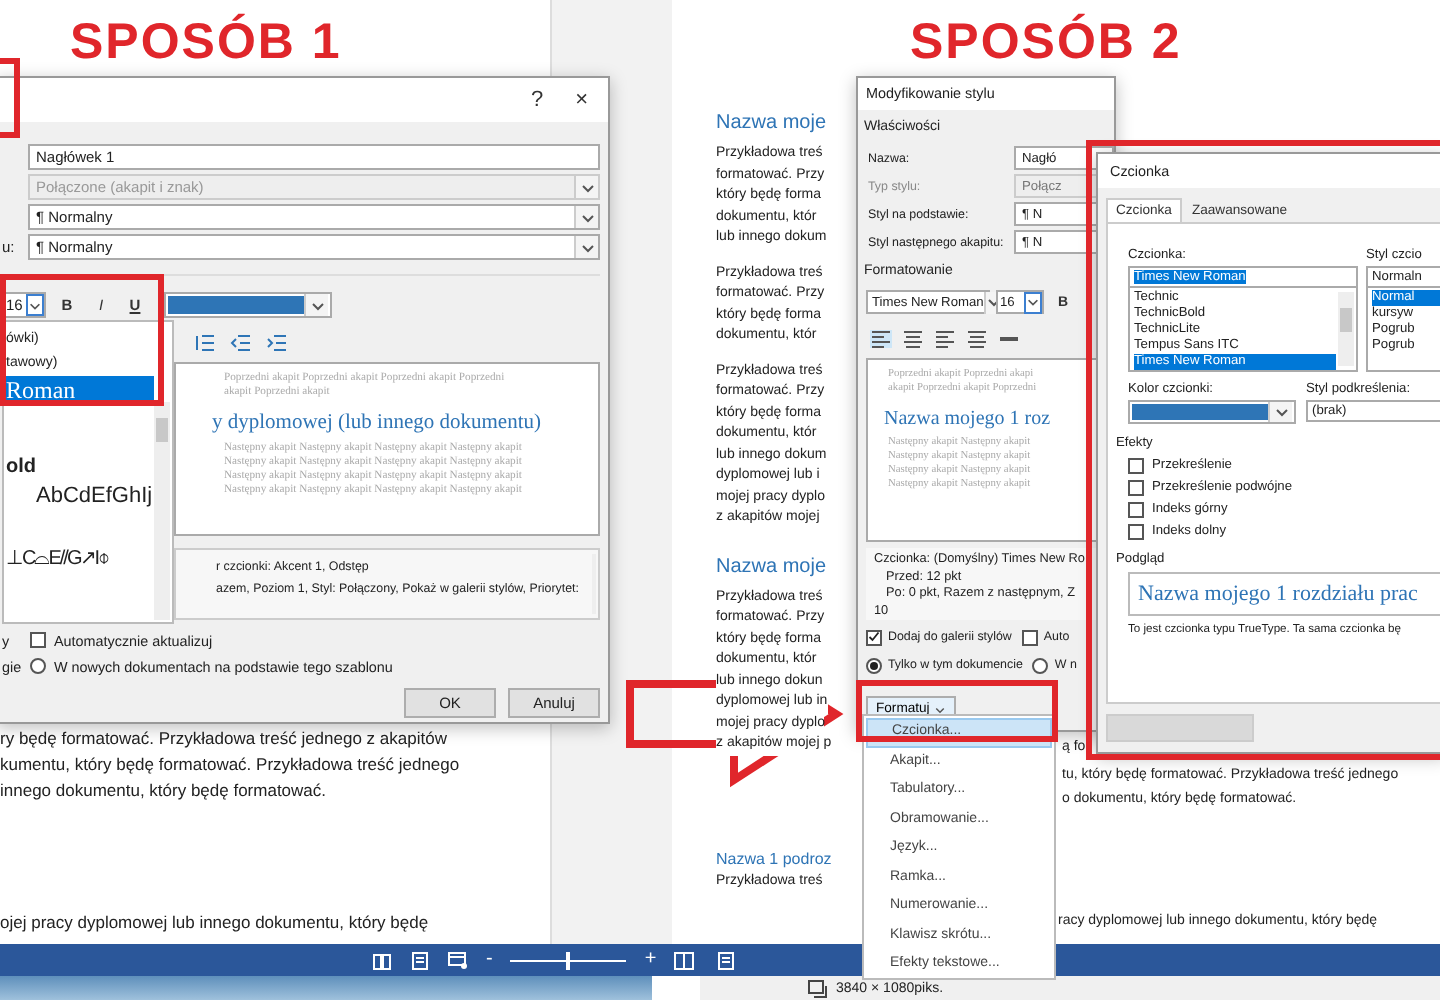 The height and width of the screenshot is (1000, 1440). Describe the element at coordinates (537, 100) in the screenshot. I see `help-button: ?` at that location.